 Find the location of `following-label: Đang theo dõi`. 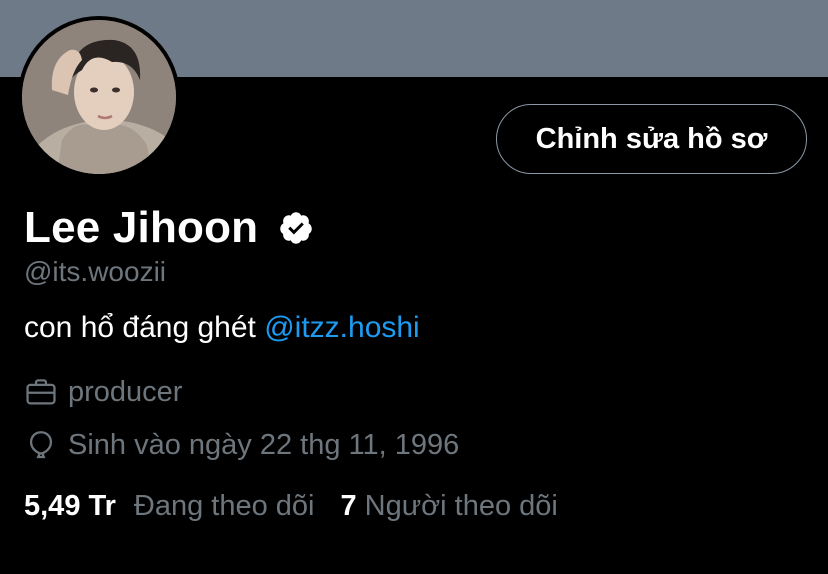

following-label: Đang theo dõi is located at coordinates (224, 506).